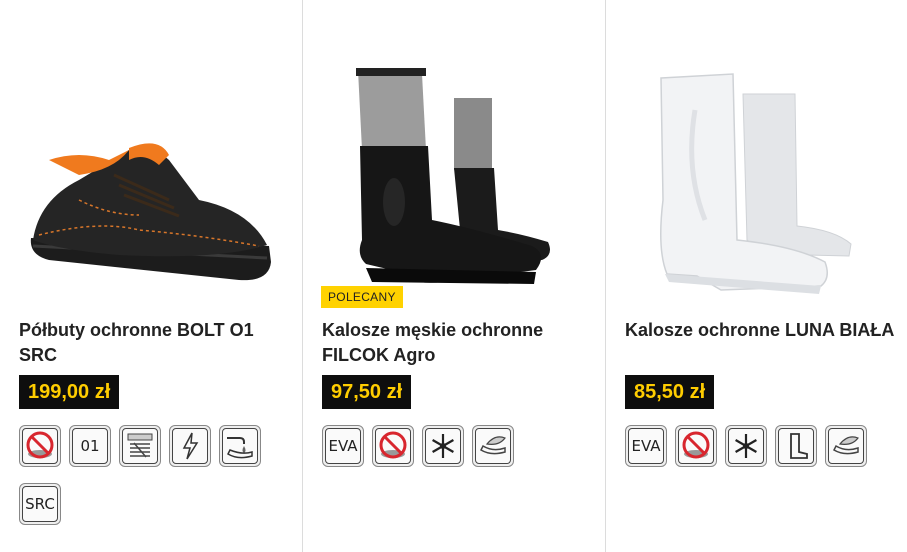 The width and height of the screenshot is (907, 552). What do you see at coordinates (190, 446) in the screenshot?
I see `electric-icon` at bounding box center [190, 446].